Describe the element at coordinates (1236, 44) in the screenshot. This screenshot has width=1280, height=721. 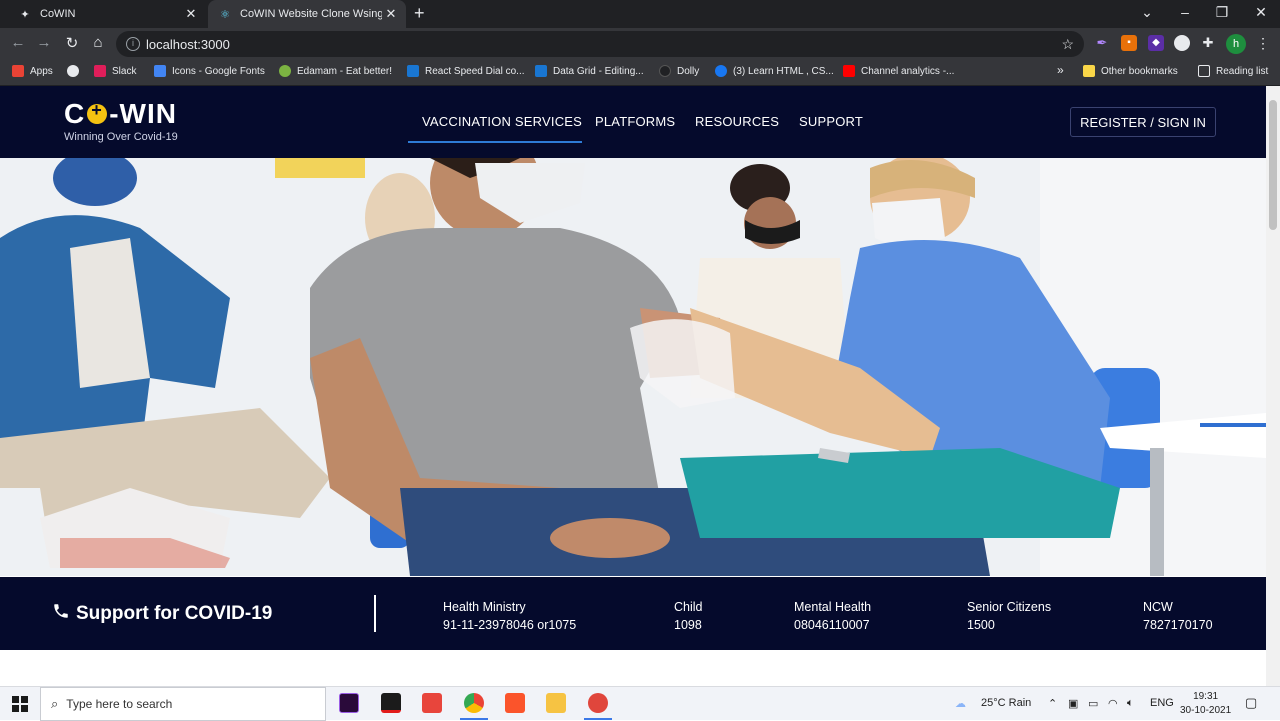
I see `profile-avatar: h` at that location.